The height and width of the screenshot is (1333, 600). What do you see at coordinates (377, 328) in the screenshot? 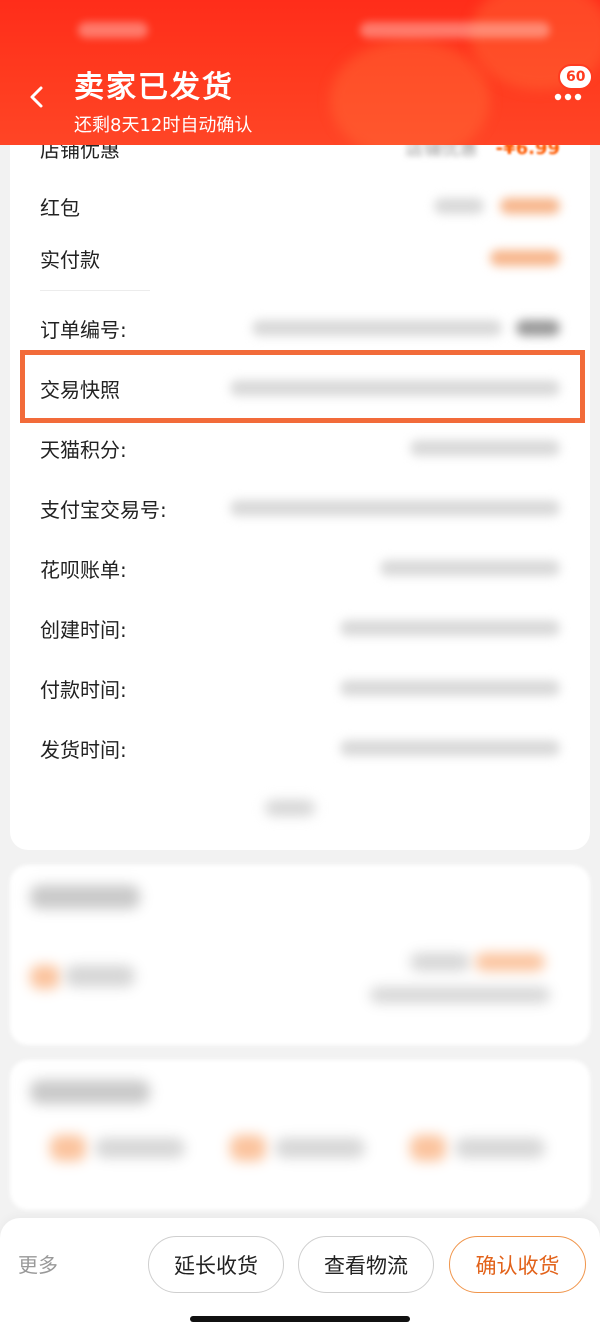
I see `order-number-value` at bounding box center [377, 328].